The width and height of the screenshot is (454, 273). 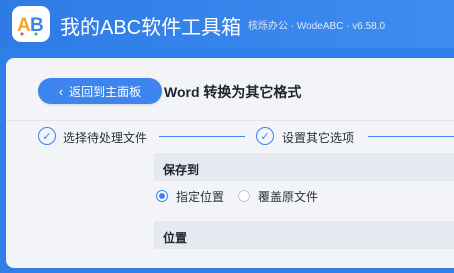 What do you see at coordinates (47, 136) in the screenshot?
I see `step-done-check-icon: ✓` at bounding box center [47, 136].